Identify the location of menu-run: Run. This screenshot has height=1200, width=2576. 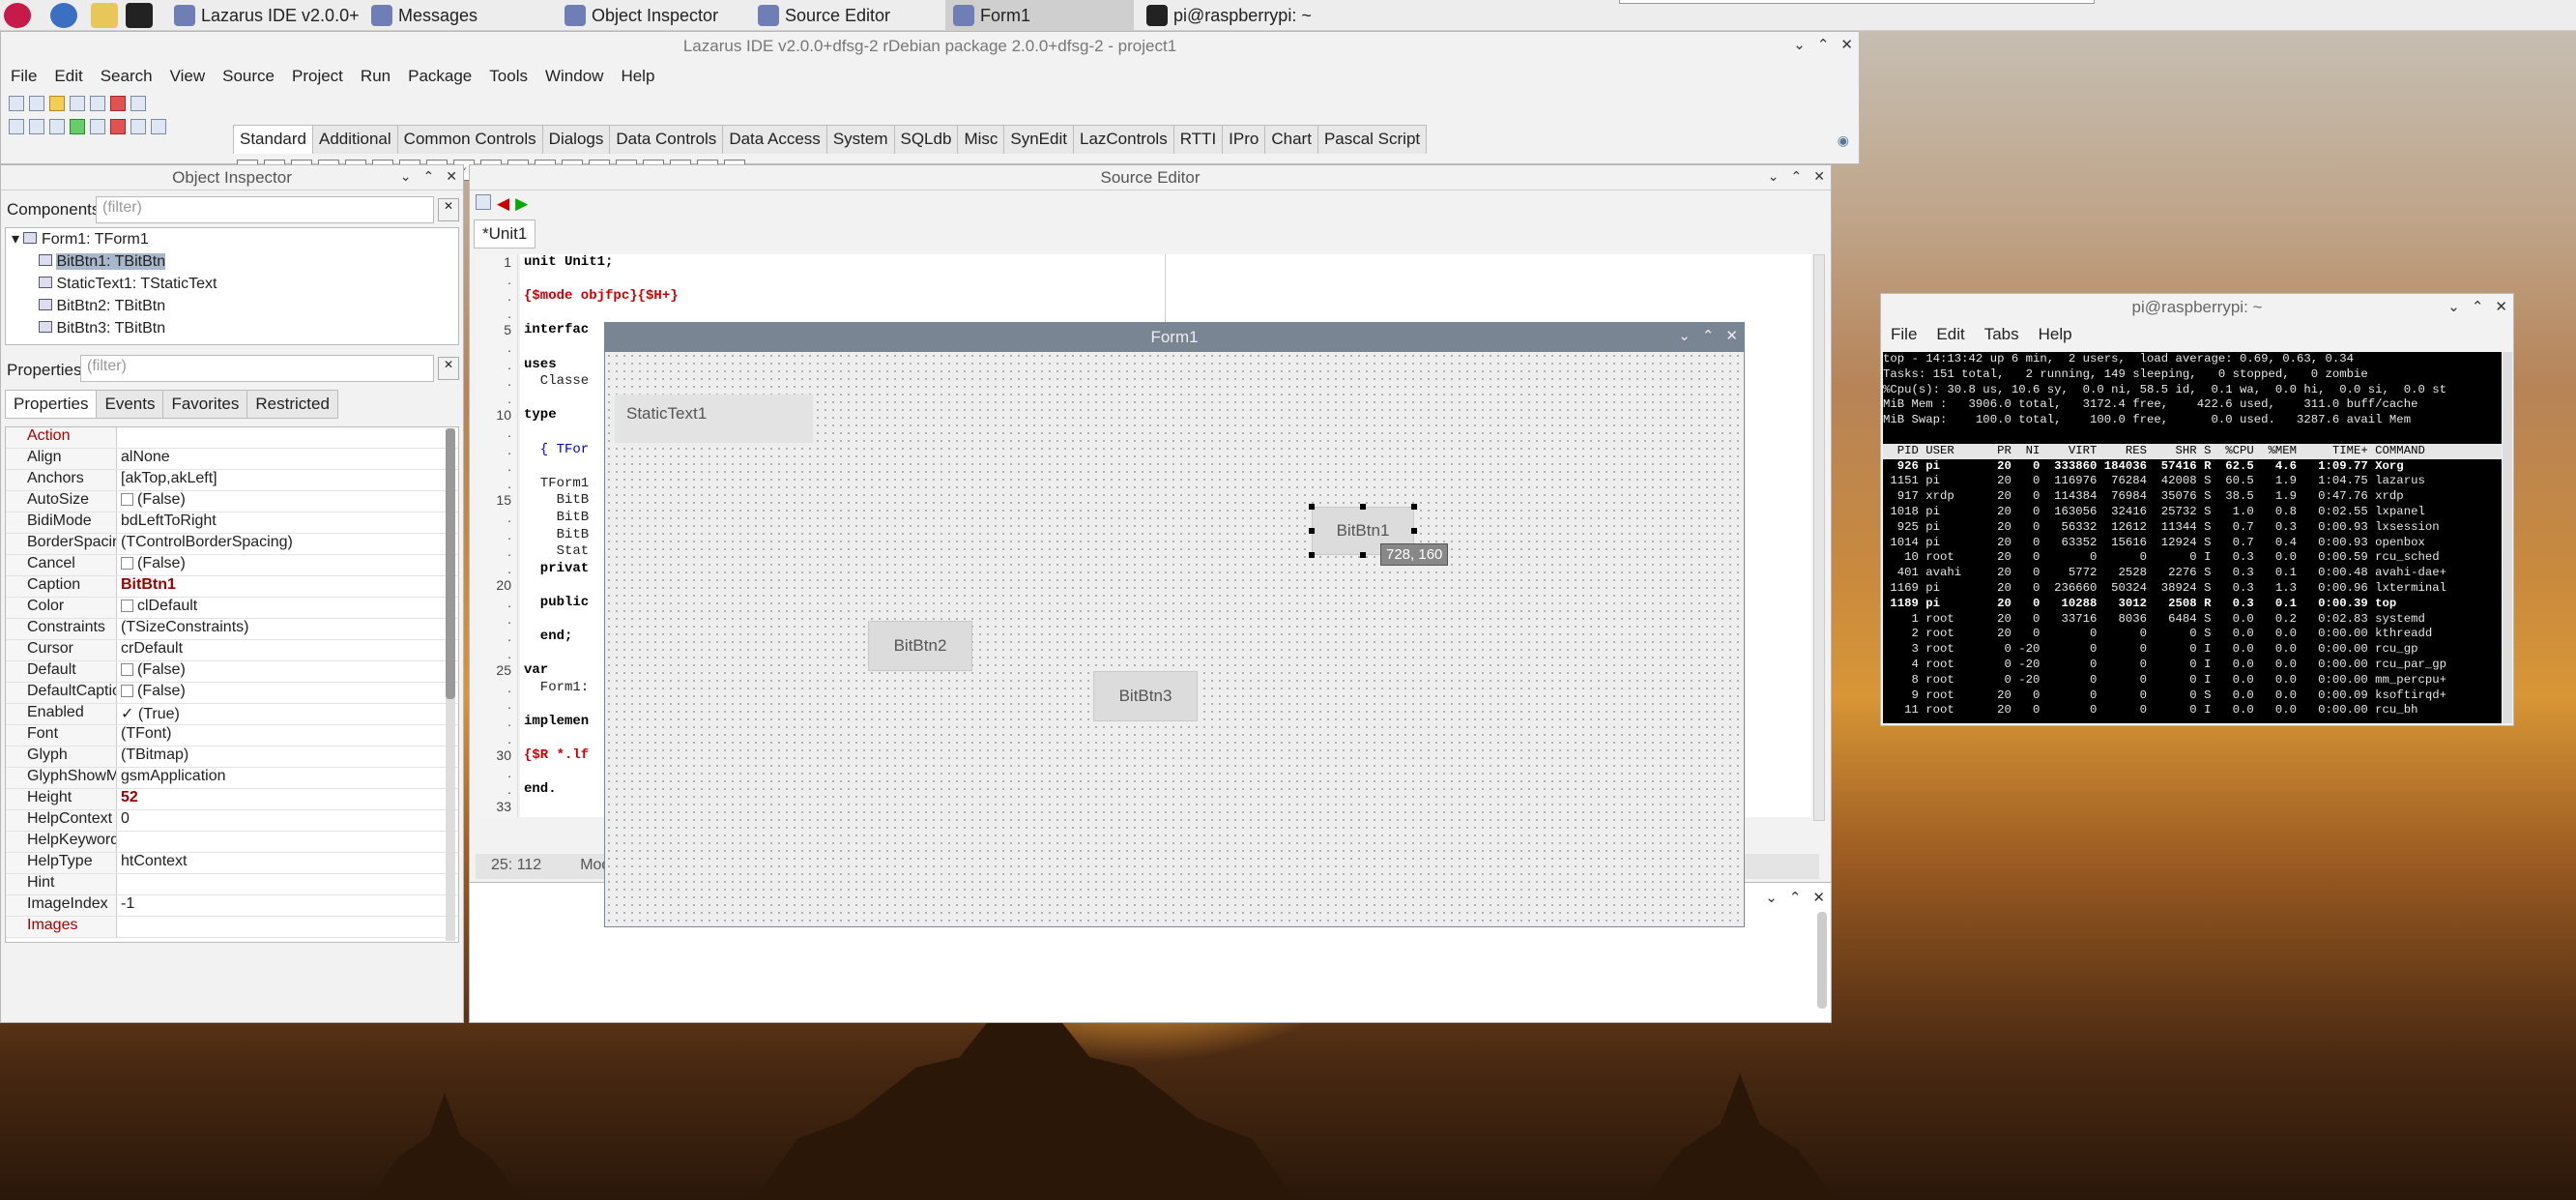
(376, 76).